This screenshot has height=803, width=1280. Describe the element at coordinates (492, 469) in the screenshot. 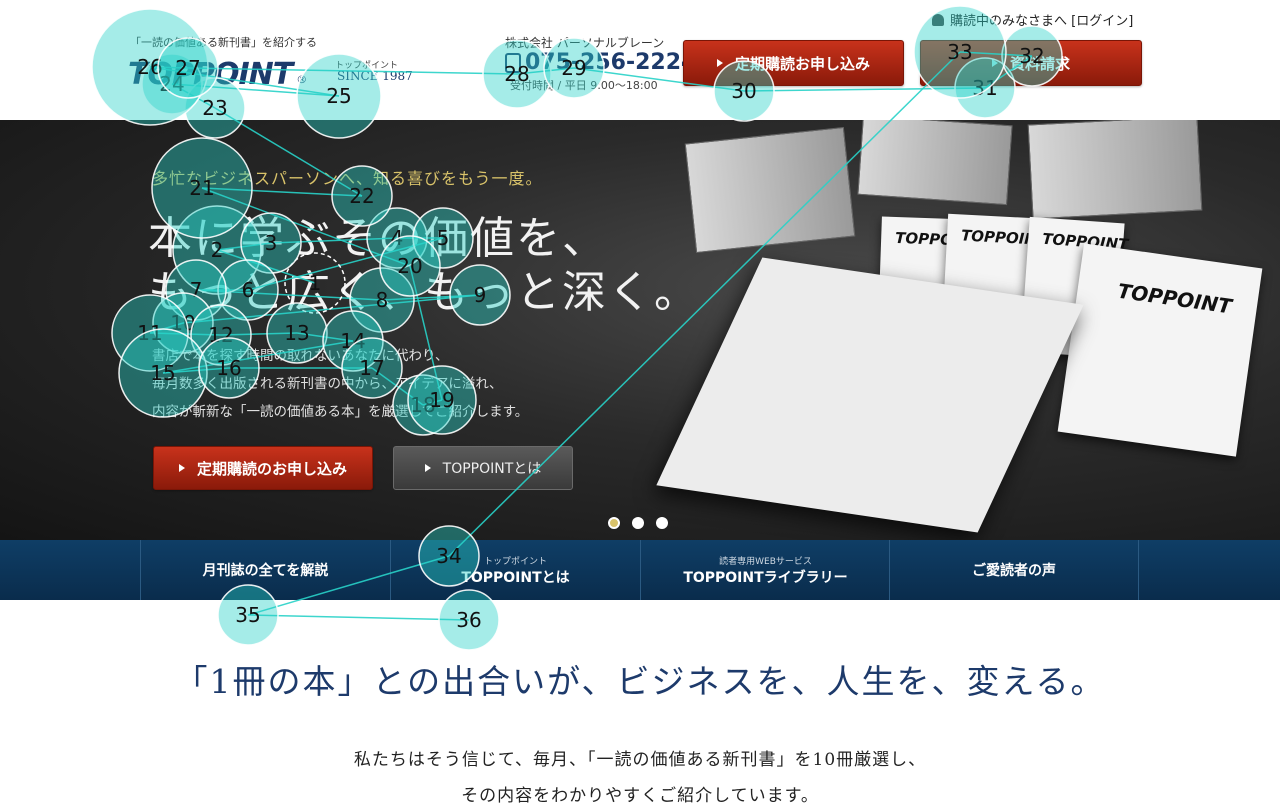

I see `about-toppoint-label: TOPPOINTとは` at that location.